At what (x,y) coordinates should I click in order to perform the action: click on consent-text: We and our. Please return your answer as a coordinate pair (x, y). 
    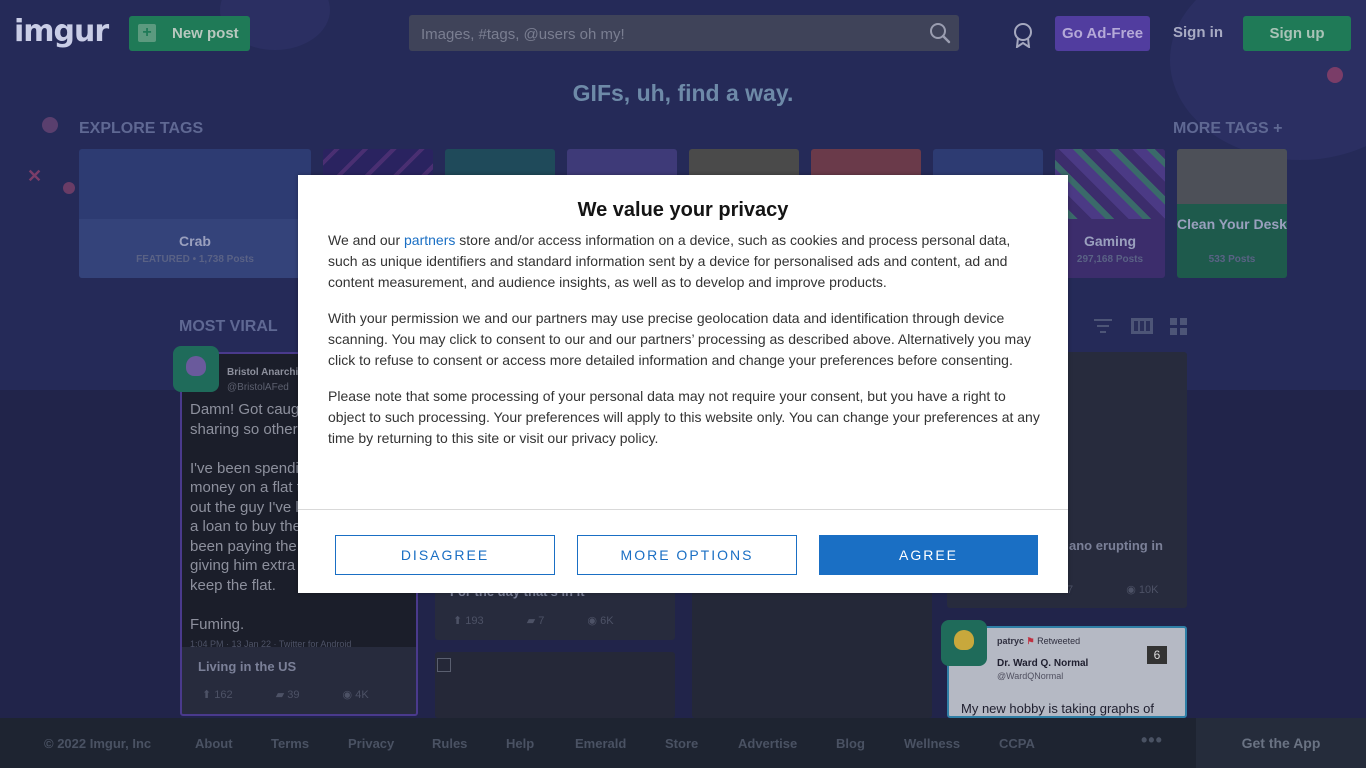
    Looking at the image, I should click on (366, 240).